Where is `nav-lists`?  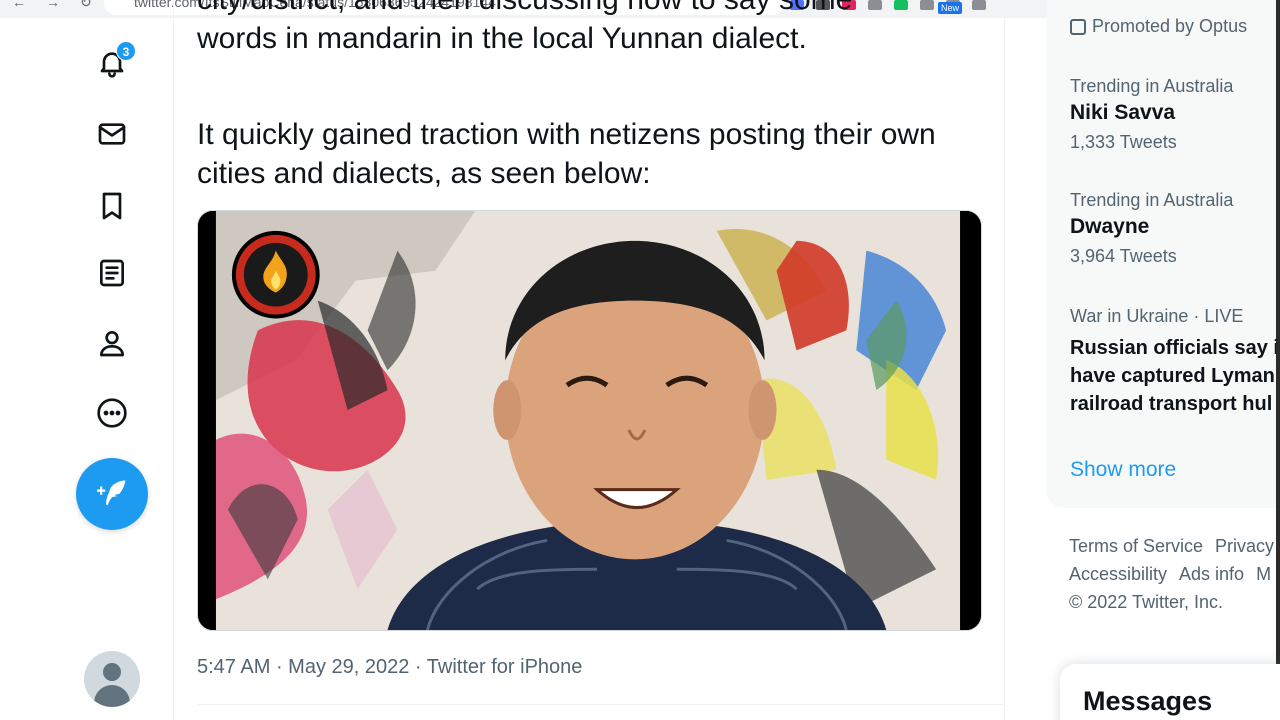
nav-lists is located at coordinates (112, 273).